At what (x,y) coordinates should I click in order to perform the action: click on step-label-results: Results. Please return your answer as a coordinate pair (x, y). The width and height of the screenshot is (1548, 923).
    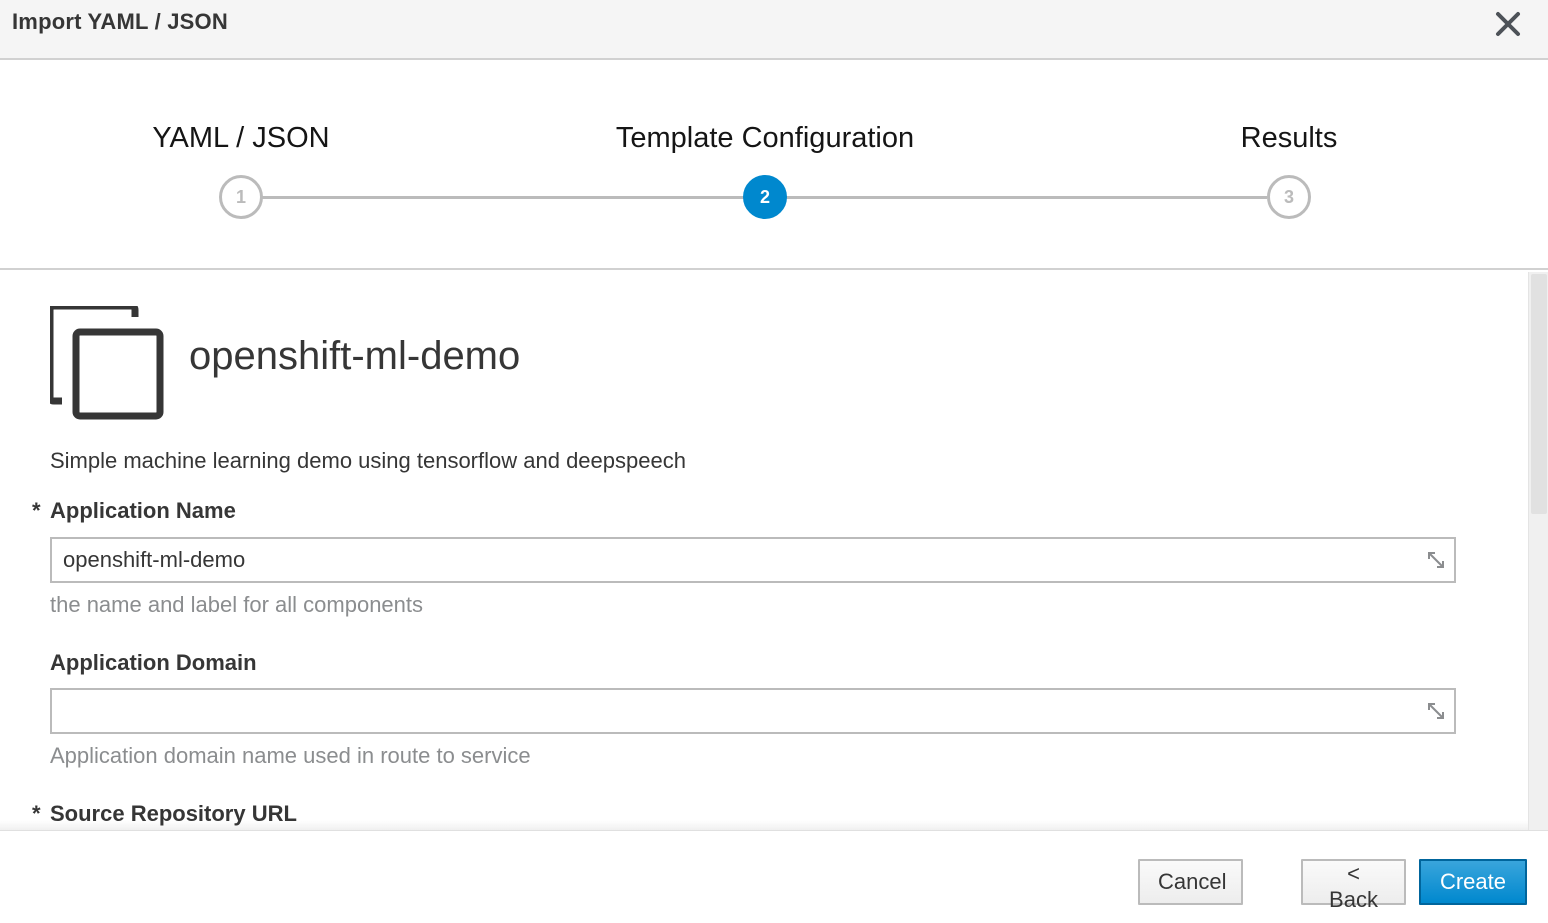
    Looking at the image, I should click on (1289, 138).